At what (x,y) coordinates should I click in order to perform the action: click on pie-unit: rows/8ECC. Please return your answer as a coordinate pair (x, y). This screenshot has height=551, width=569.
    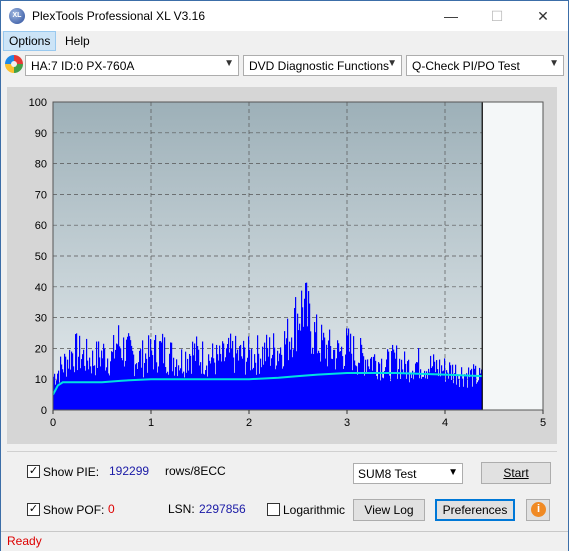
    Looking at the image, I should click on (195, 471).